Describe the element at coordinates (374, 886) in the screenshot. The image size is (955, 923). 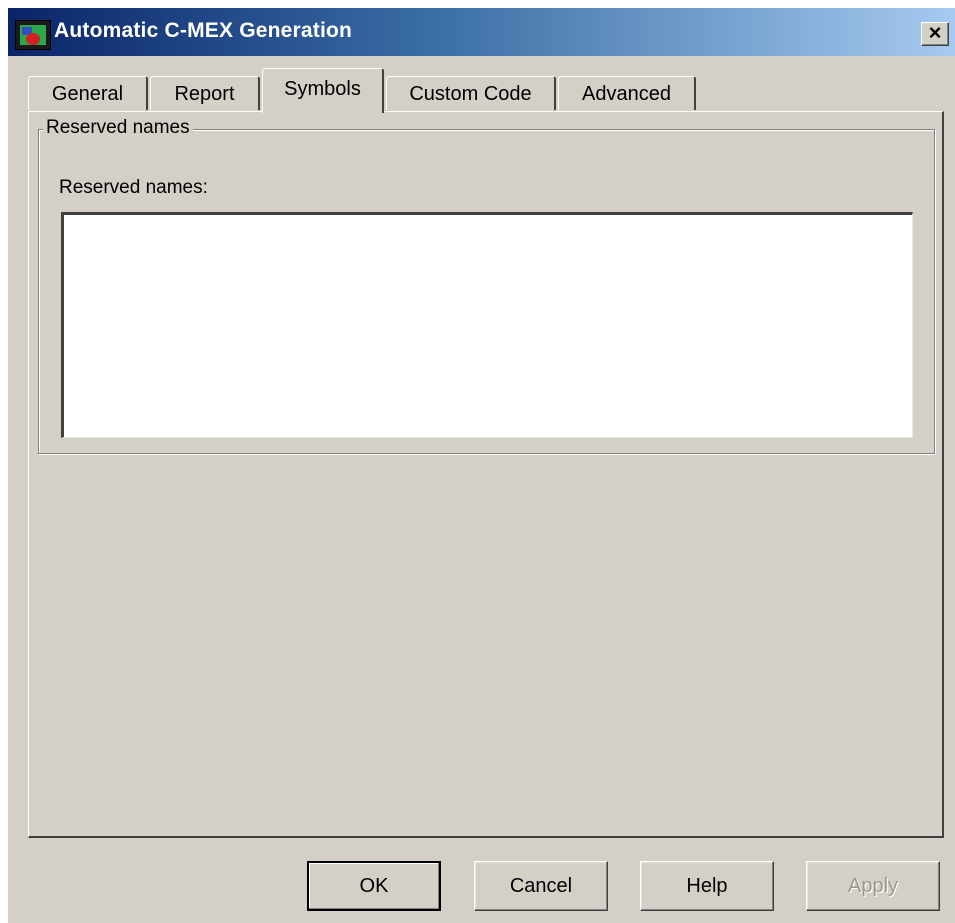
I see `ok-button: OK` at that location.